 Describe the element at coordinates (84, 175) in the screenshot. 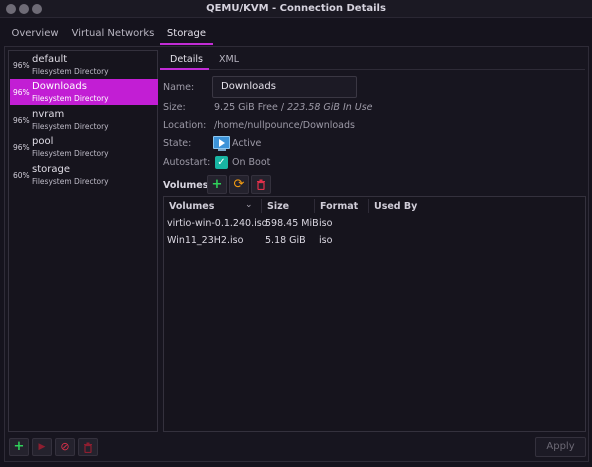

I see `pool-item-storage: 60% storage Filesystem Directory` at that location.